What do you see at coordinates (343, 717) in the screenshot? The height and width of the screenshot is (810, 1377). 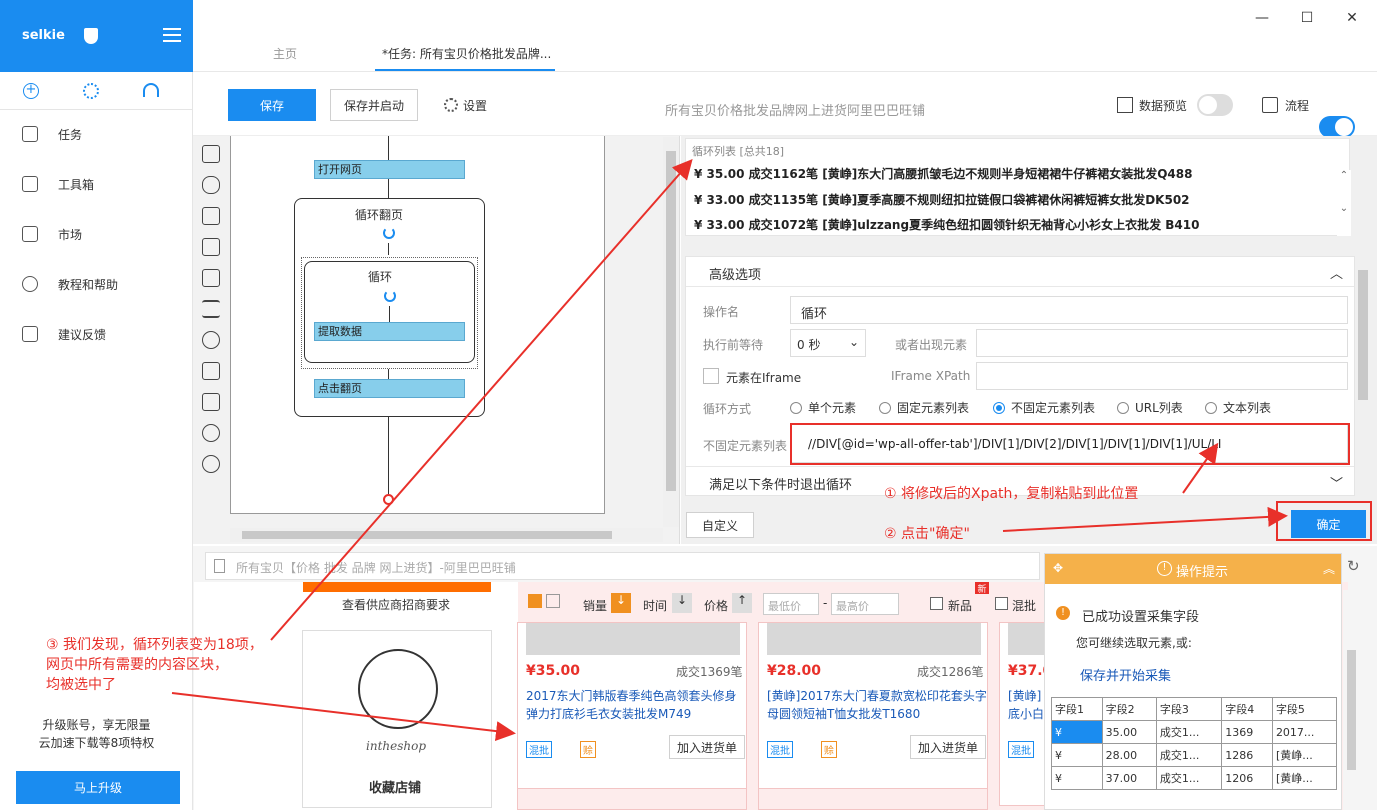 I see `arrow-to-products` at bounding box center [343, 717].